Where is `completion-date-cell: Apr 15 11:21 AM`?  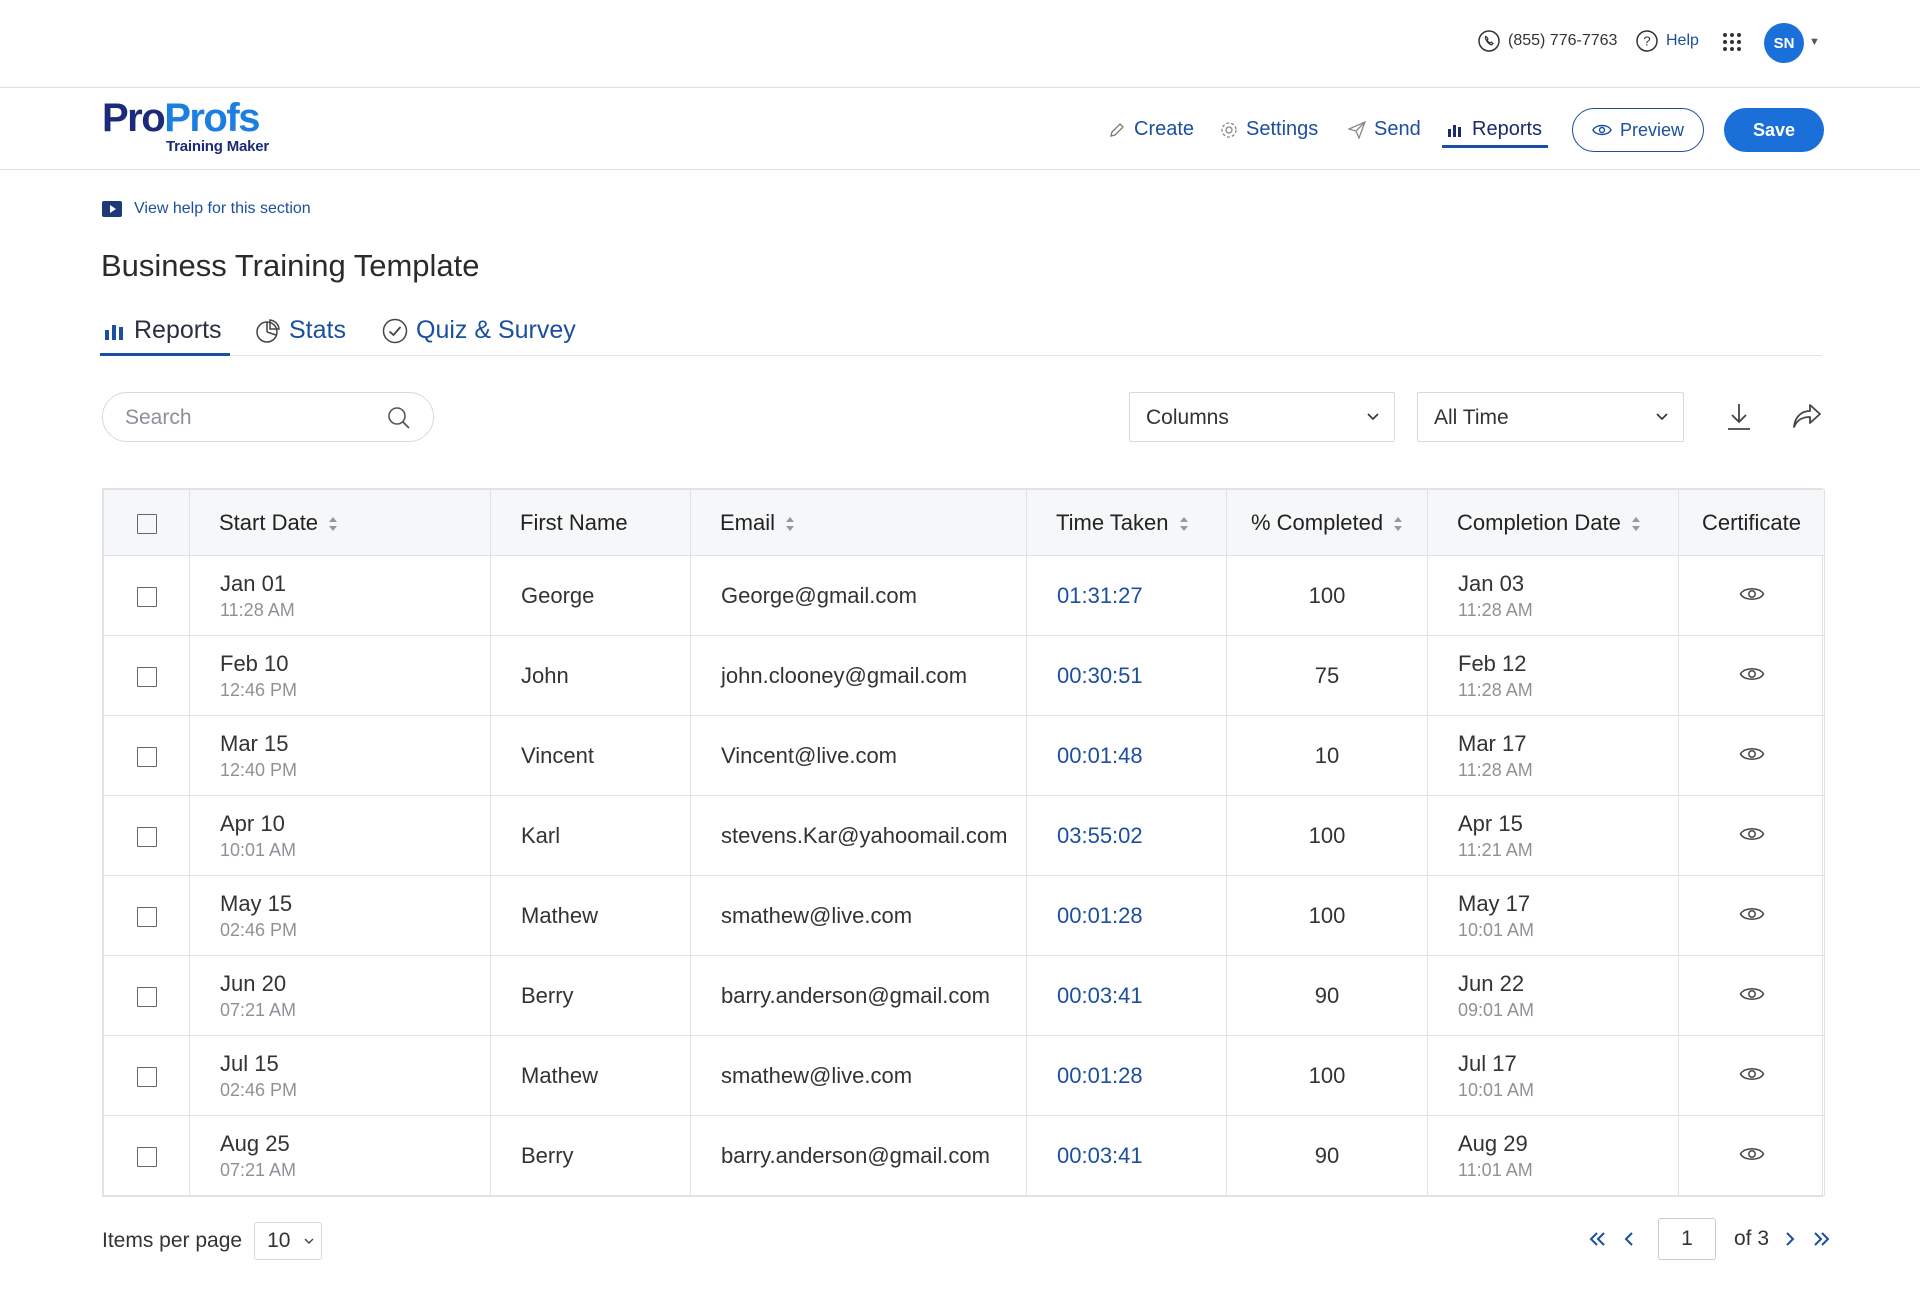
completion-date-cell: Apr 15 11:21 AM is located at coordinates (1553, 835).